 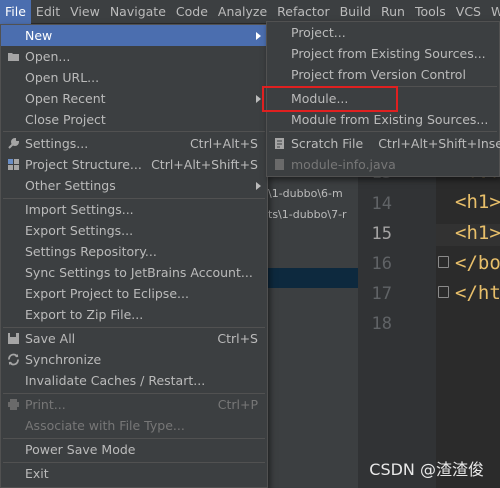 What do you see at coordinates (477, 293) in the screenshot?
I see `code-line: </ht` at bounding box center [477, 293].